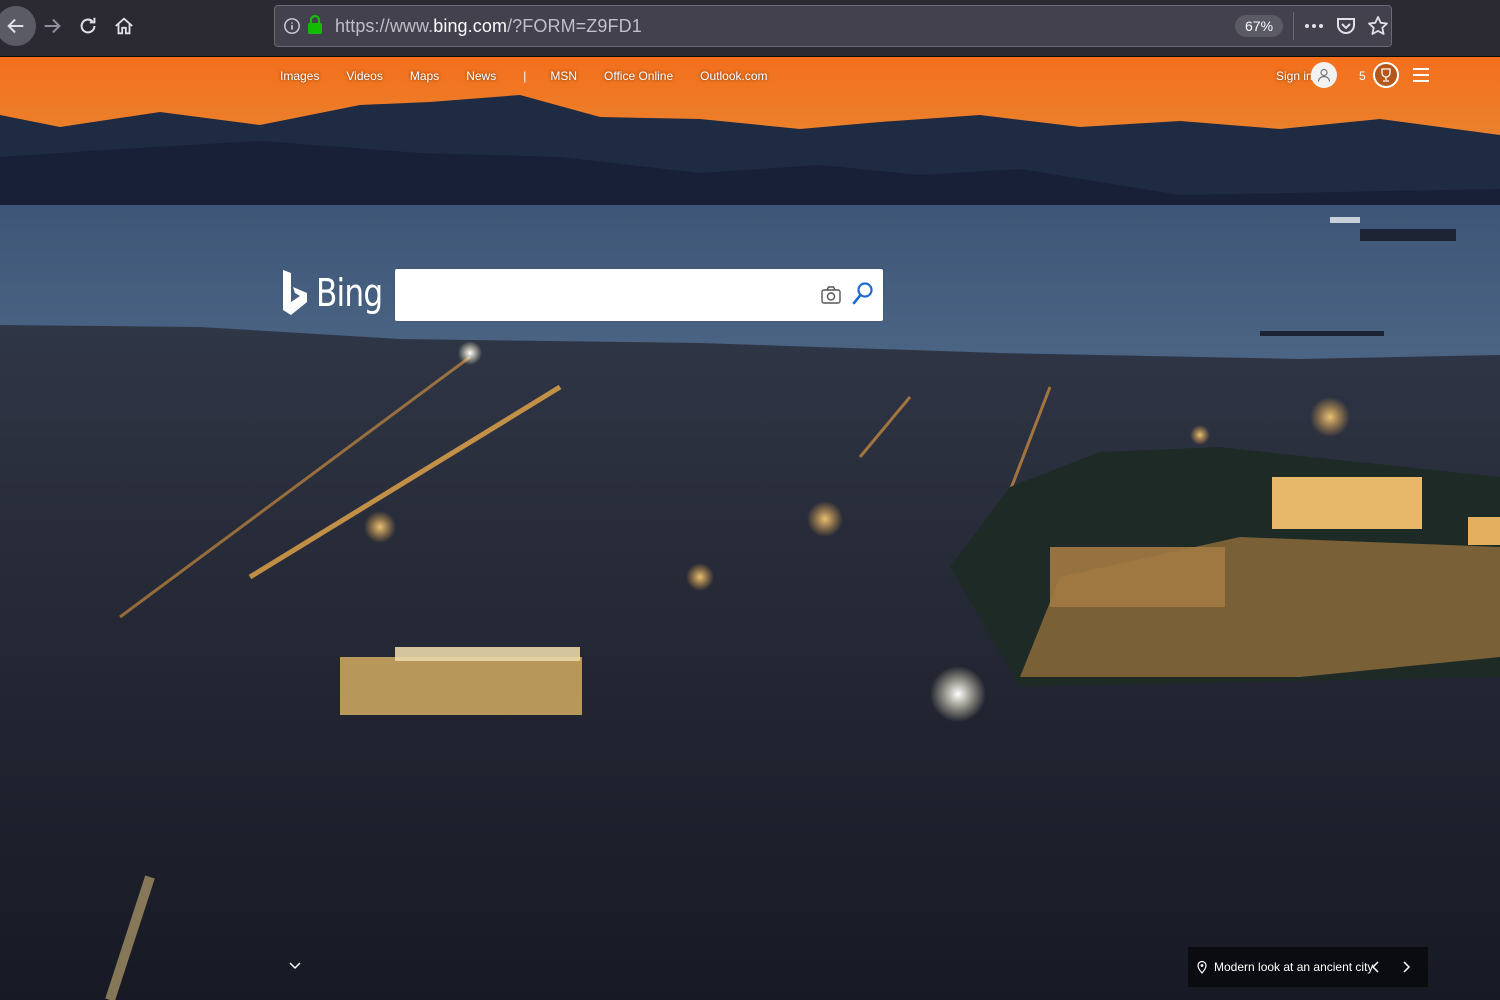 The height and width of the screenshot is (1000, 1500). What do you see at coordinates (1421, 75) in the screenshot?
I see `hamburger-menu-icon` at bounding box center [1421, 75].